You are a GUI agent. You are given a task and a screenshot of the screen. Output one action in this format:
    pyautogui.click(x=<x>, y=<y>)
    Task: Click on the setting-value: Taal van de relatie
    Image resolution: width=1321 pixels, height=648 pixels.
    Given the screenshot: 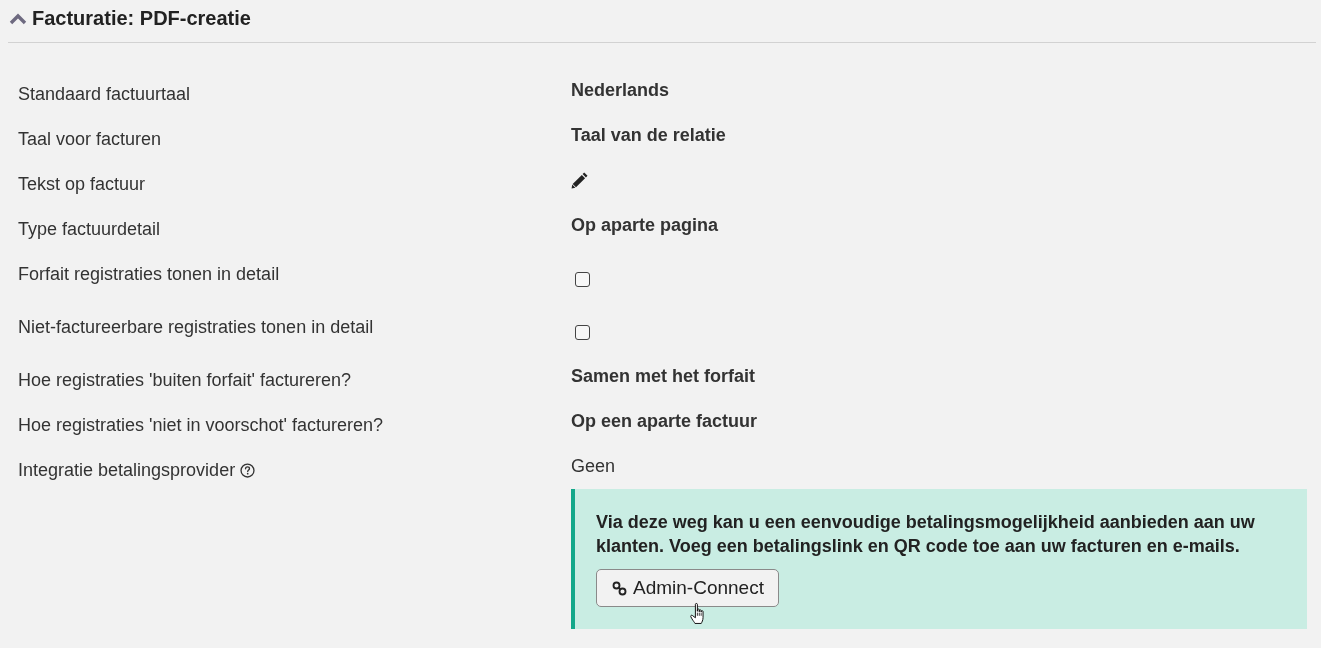 What is the action you would take?
    pyautogui.click(x=648, y=135)
    